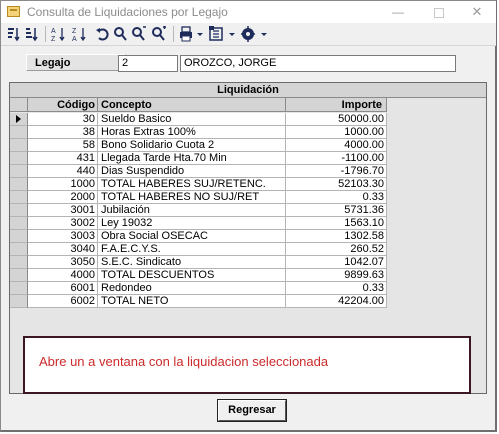 The height and width of the screenshot is (434, 499). Describe the element at coordinates (63, 119) in the screenshot. I see `cell-codigo: 30` at that location.